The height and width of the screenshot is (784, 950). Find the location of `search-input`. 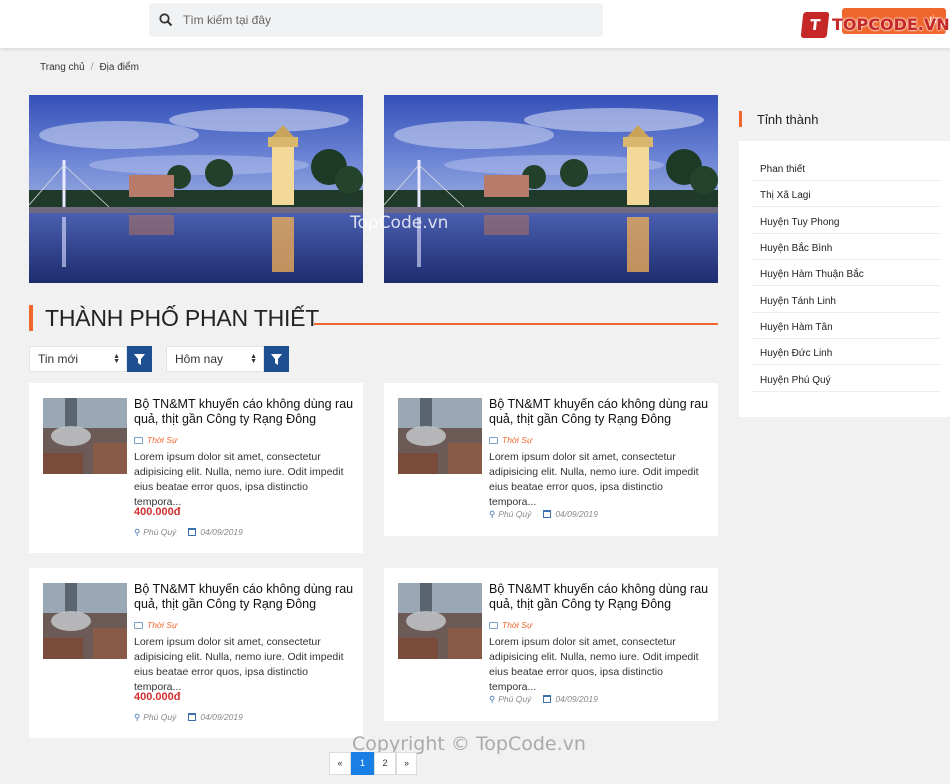

search-input is located at coordinates (388, 20).